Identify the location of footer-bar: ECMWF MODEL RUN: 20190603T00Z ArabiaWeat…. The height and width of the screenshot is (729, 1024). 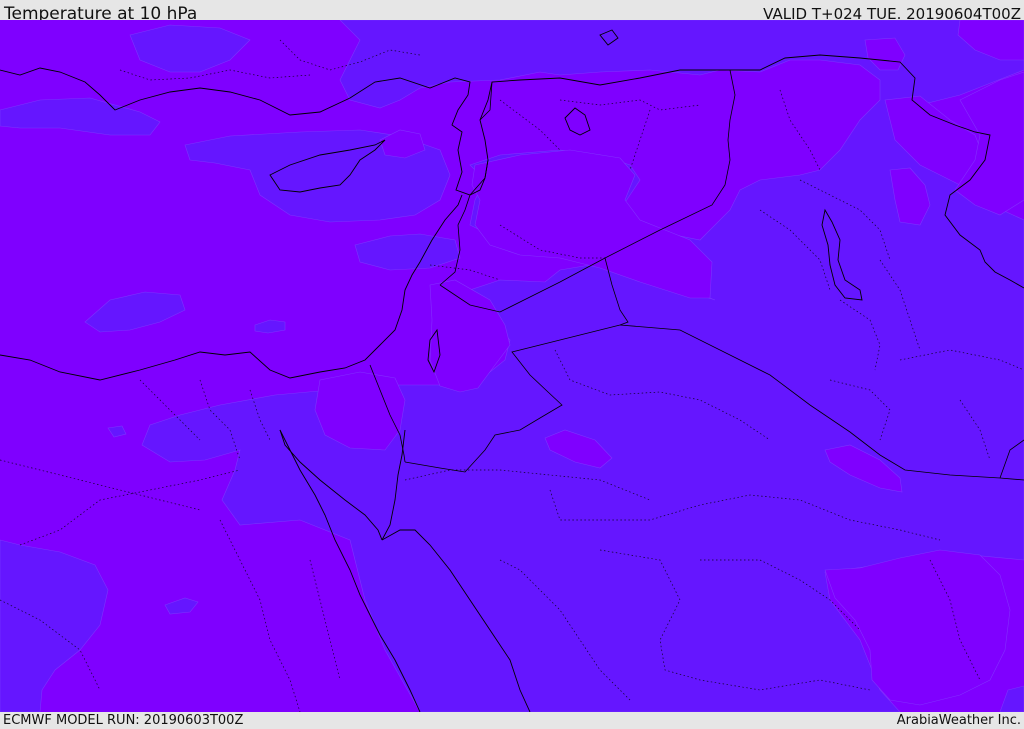
(512, 720).